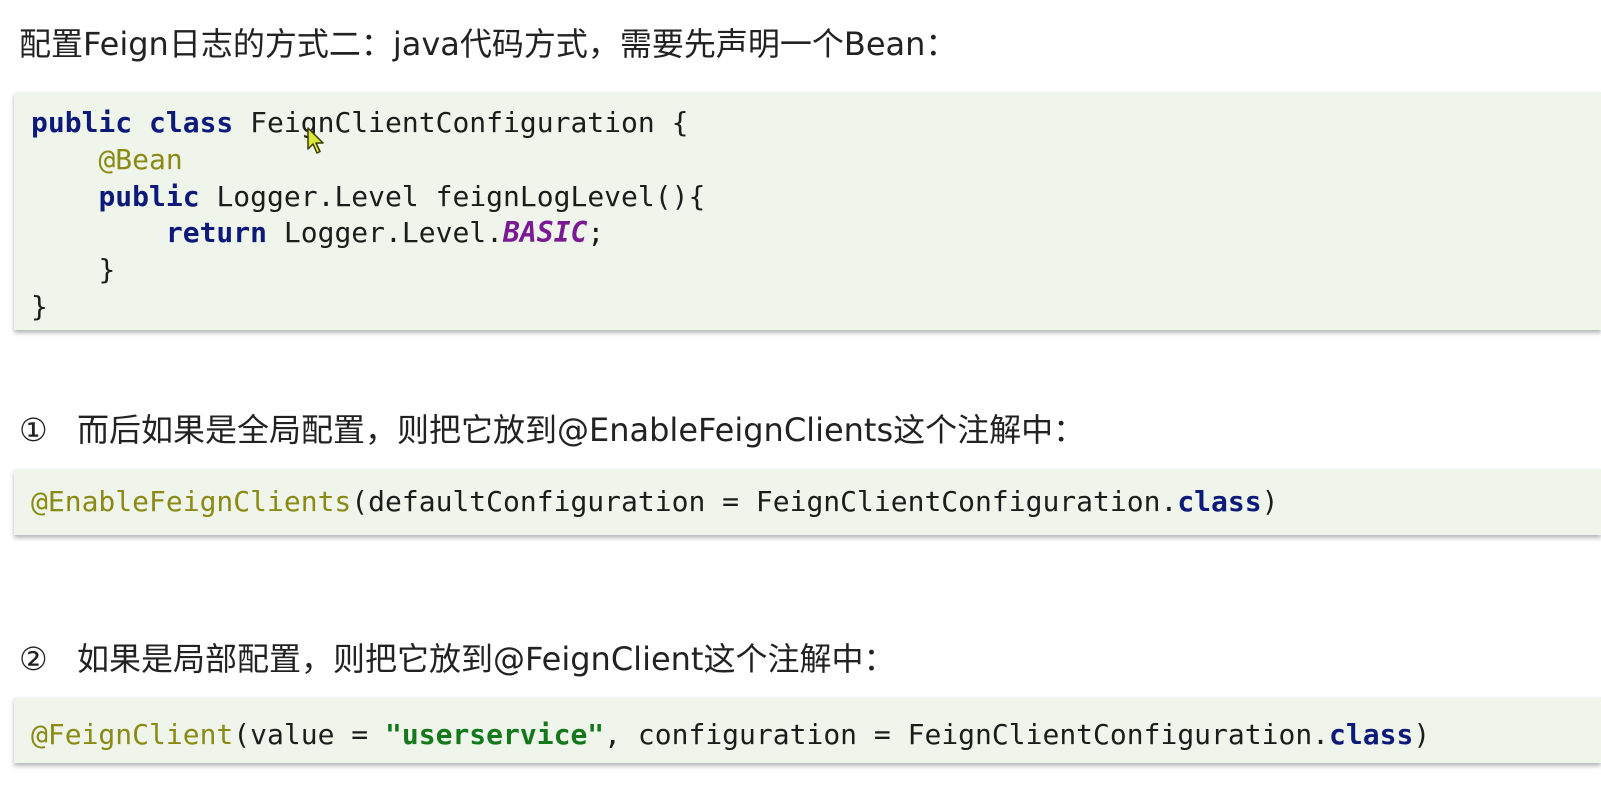  Describe the element at coordinates (33, 659) in the screenshot. I see `circled-number-two: ②` at that location.